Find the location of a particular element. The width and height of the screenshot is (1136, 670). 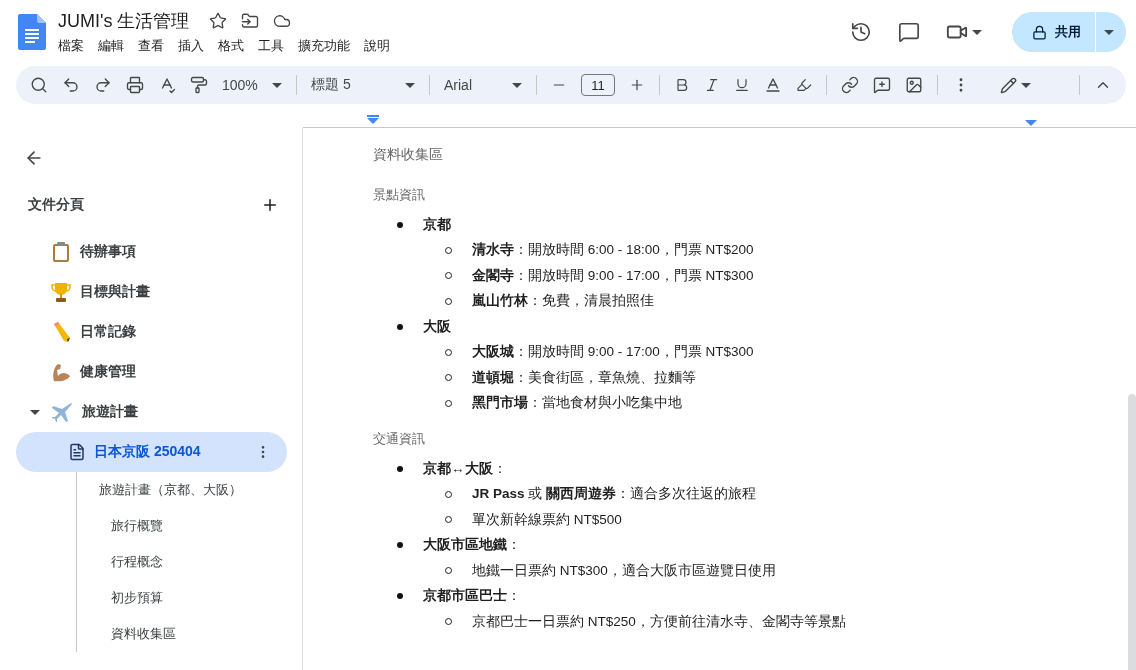

section-title: 景點資訊 is located at coordinates (399, 195).